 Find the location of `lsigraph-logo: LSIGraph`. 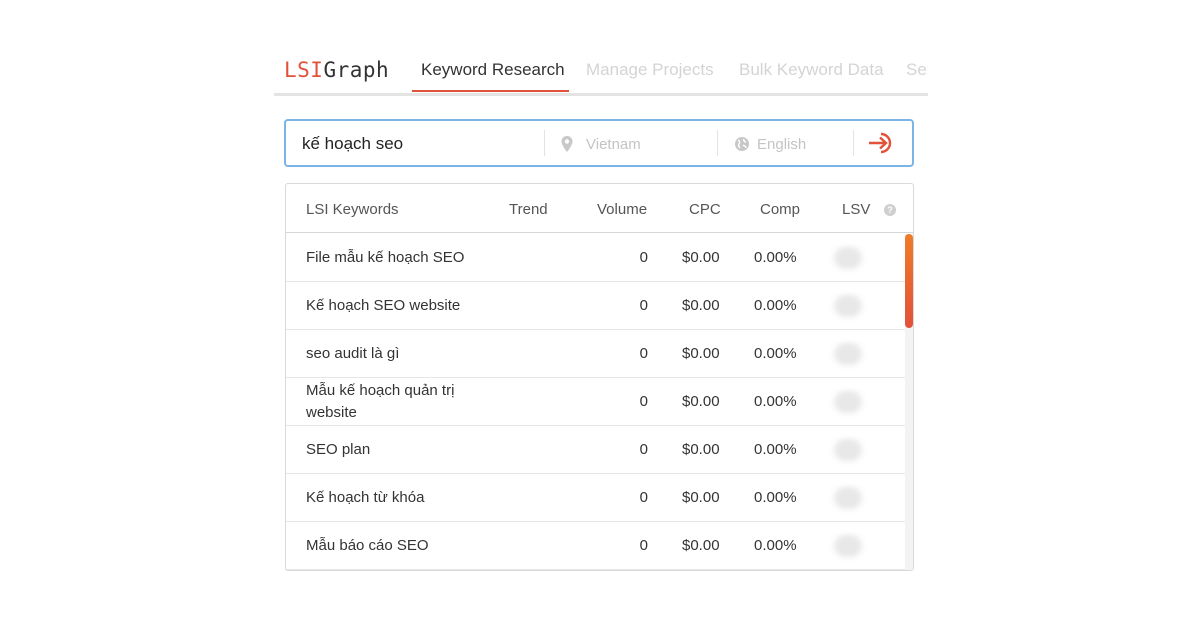

lsigraph-logo: LSIGraph is located at coordinates (336, 70).